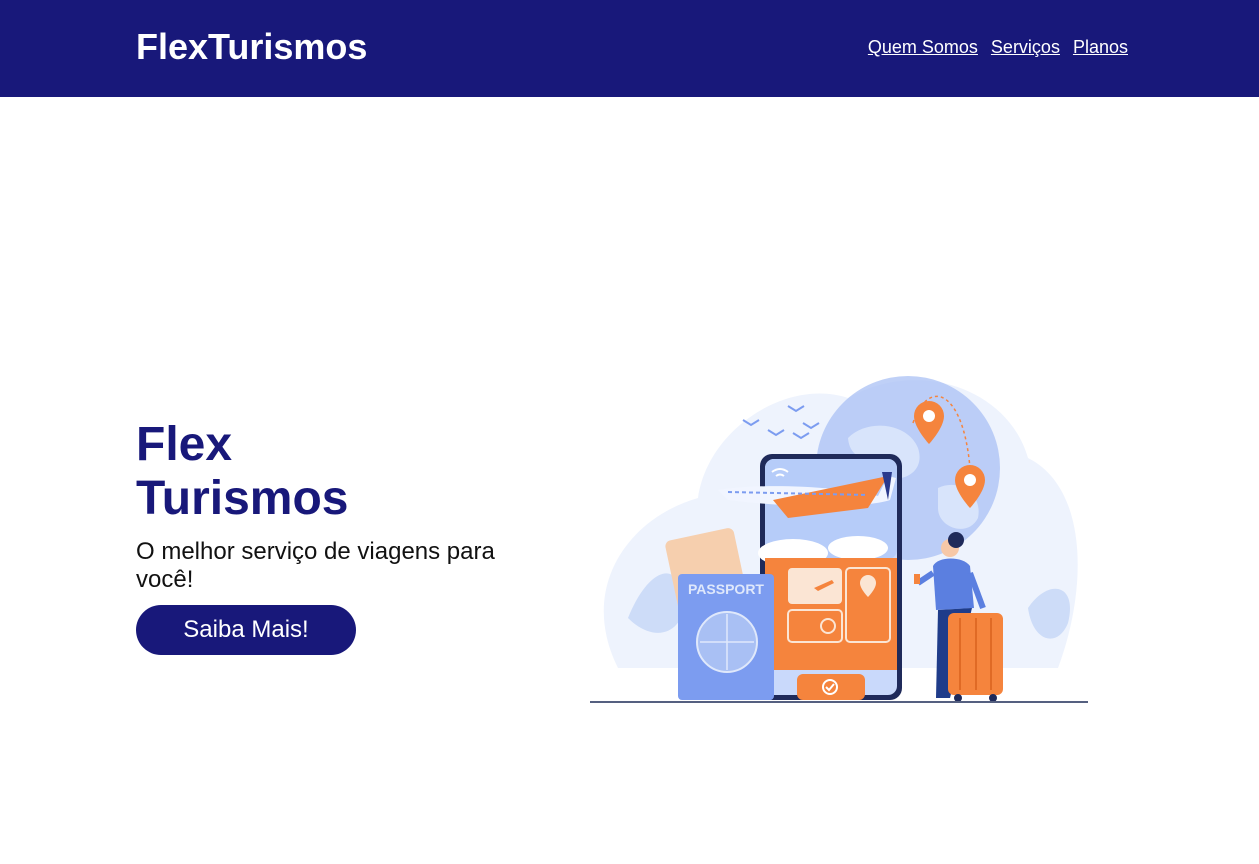 This screenshot has height=864, width=1259. I want to click on main-nav: Quem Somos Serviços Planos, so click(998, 47).